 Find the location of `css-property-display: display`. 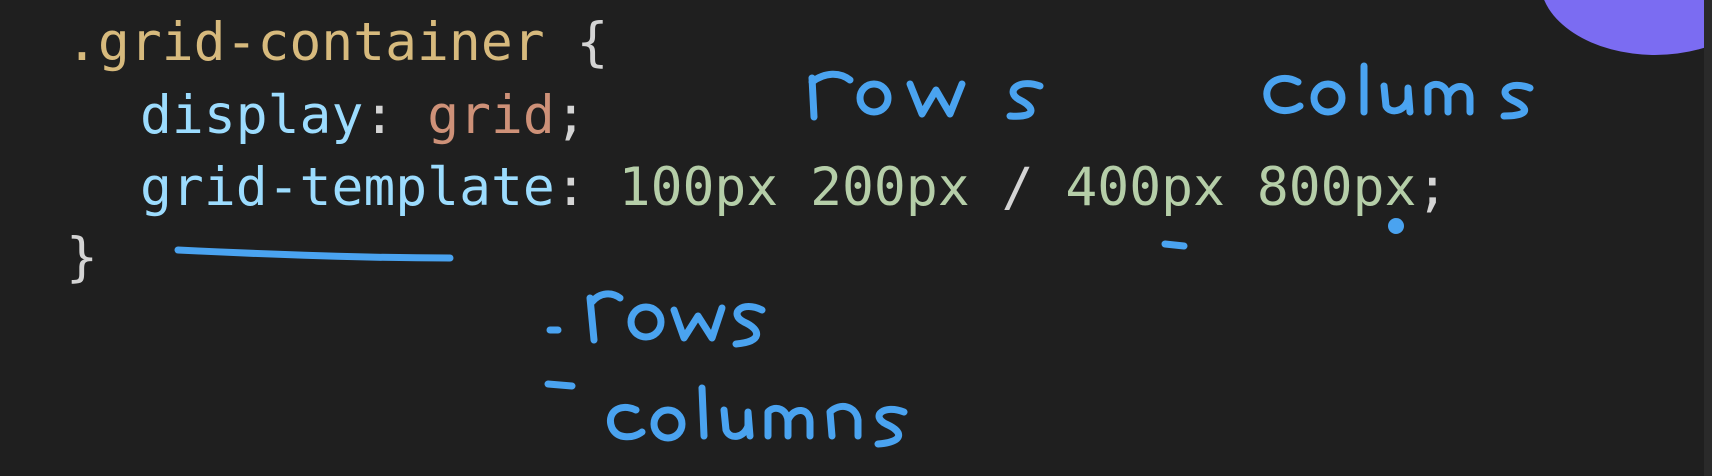

css-property-display: display is located at coordinates (252, 115).